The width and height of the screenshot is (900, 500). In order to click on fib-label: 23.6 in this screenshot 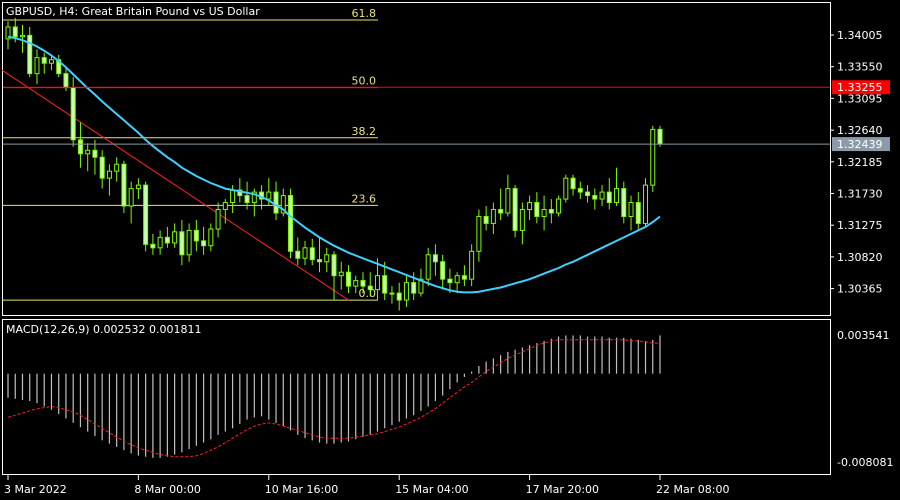, I will do `click(364, 198)`.